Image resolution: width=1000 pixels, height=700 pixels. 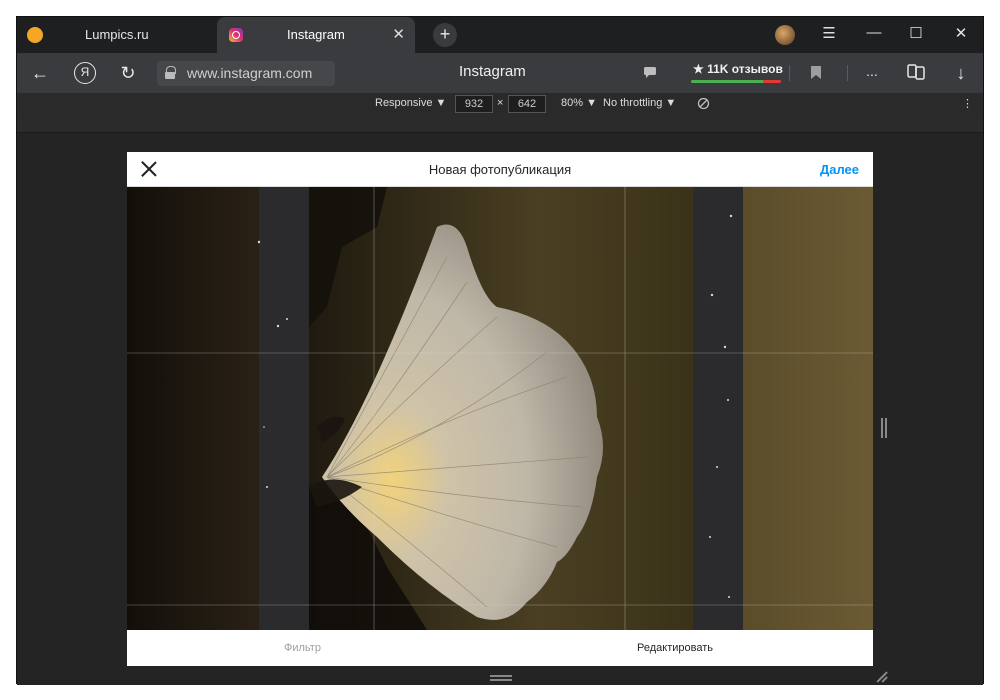 What do you see at coordinates (128, 73) in the screenshot?
I see `reload-icon: ↻` at bounding box center [128, 73].